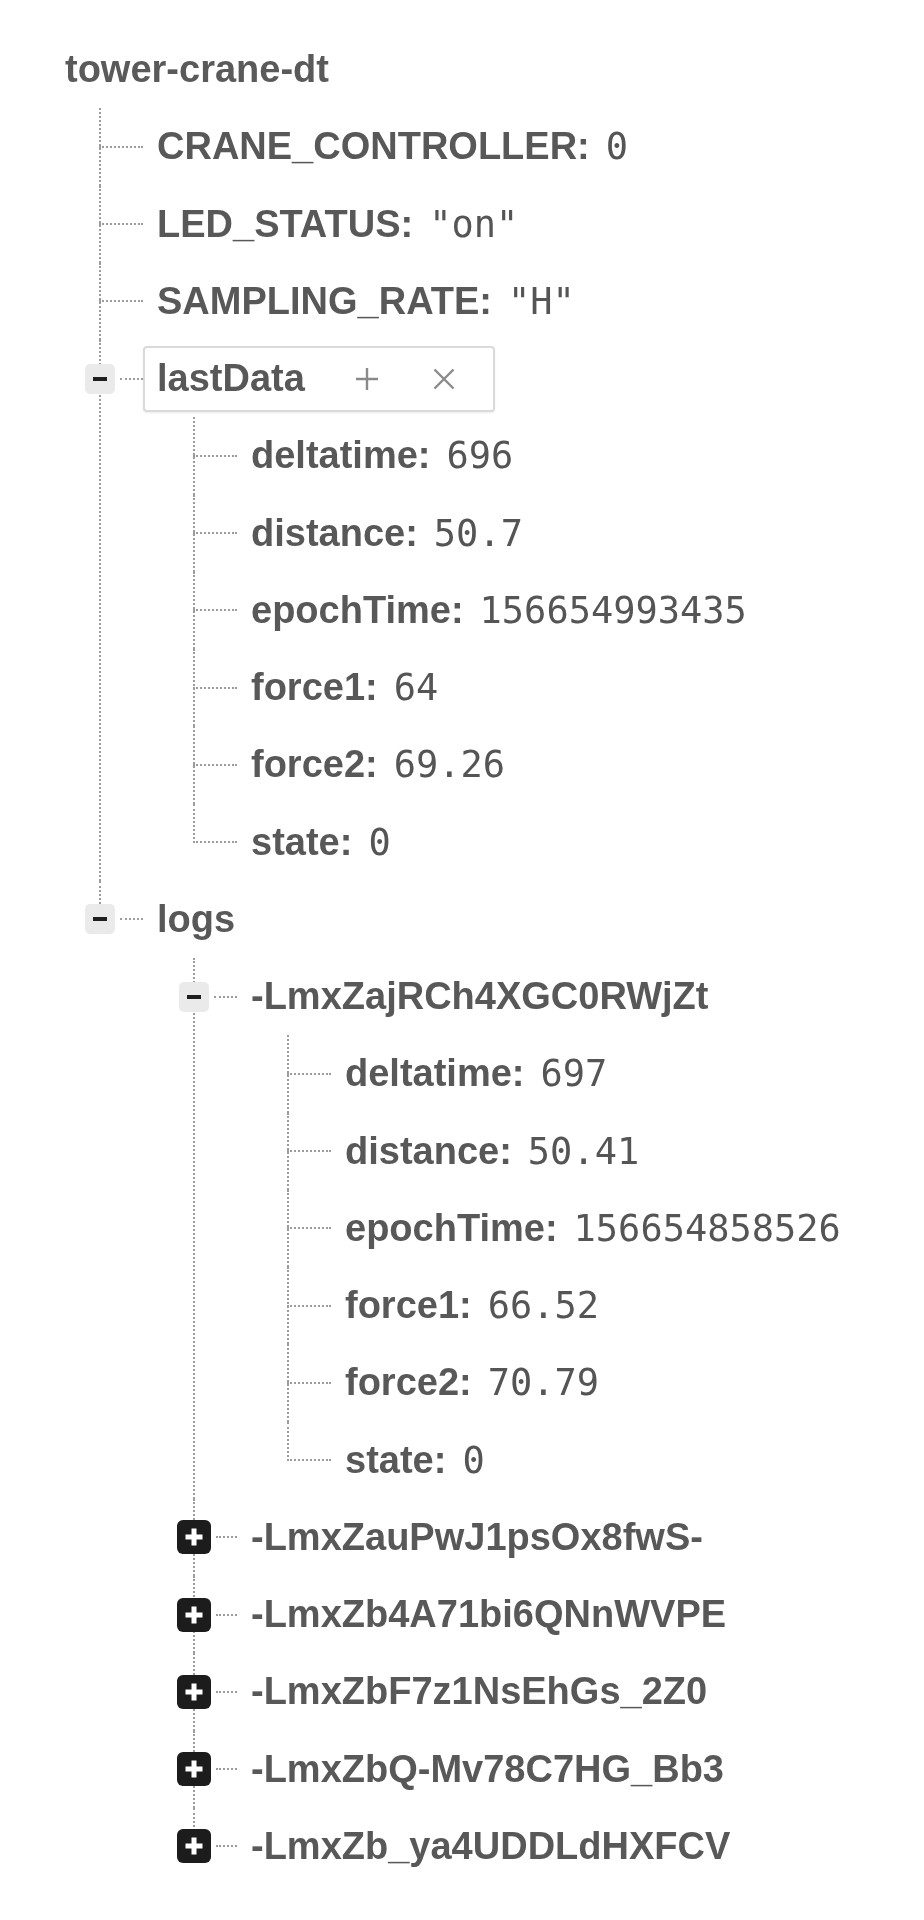  What do you see at coordinates (443, 378) in the screenshot?
I see `close-icon` at bounding box center [443, 378].